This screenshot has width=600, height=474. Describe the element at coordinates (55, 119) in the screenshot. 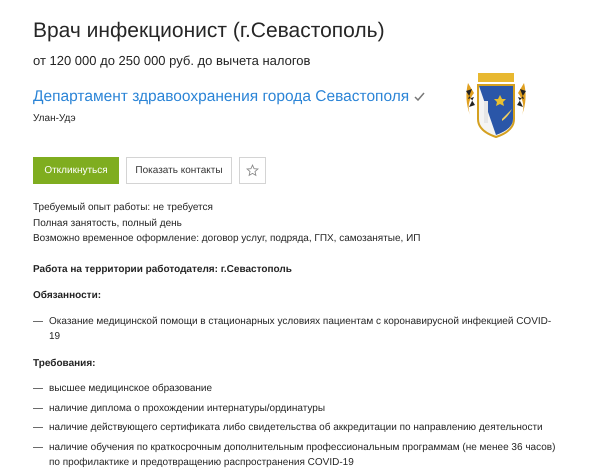

I see `city-text: Улан-Удэ` at that location.